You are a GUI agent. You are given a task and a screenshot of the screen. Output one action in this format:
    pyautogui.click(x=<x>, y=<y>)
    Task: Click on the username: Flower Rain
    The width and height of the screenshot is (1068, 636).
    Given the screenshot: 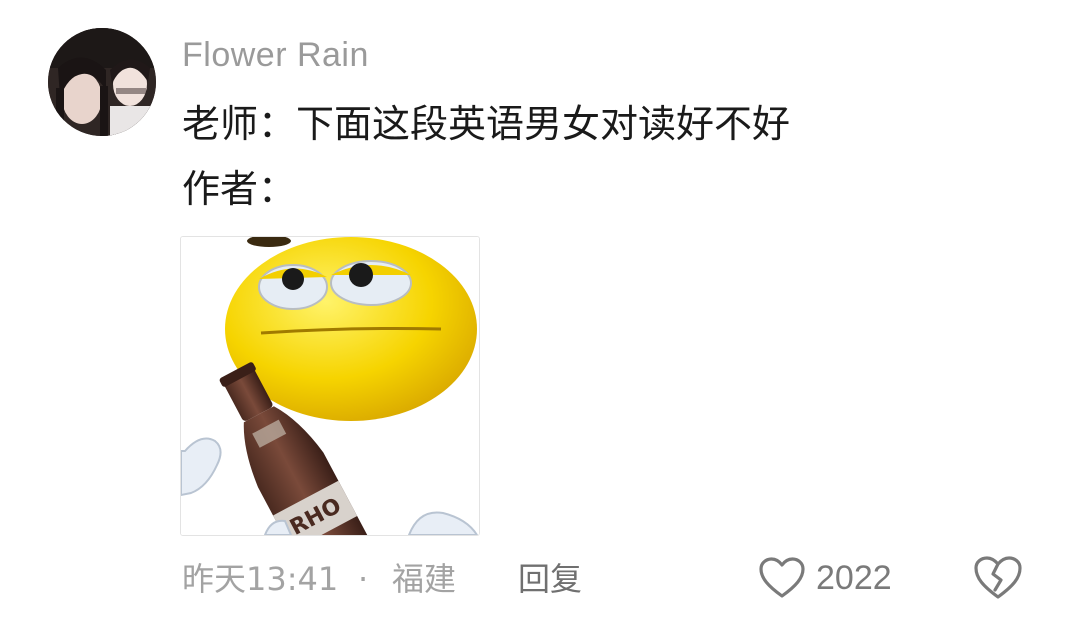 What is the action you would take?
    pyautogui.click(x=275, y=55)
    